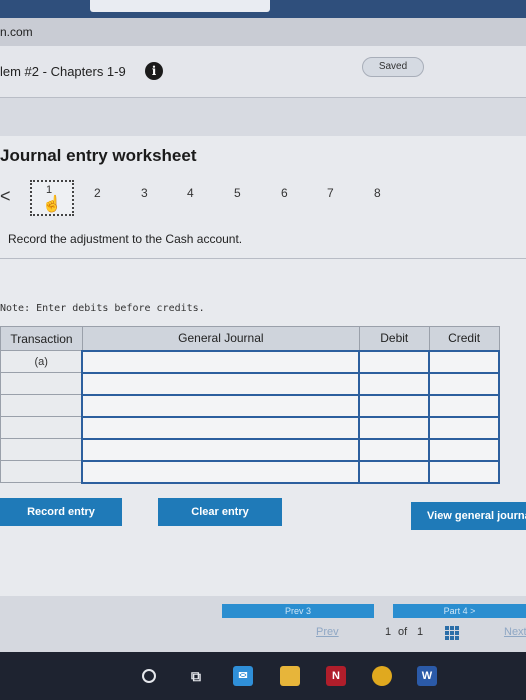  I want to click on step-navigation: < 1 ☝ 2 3 4 5 6 7 8, so click(263, 200).